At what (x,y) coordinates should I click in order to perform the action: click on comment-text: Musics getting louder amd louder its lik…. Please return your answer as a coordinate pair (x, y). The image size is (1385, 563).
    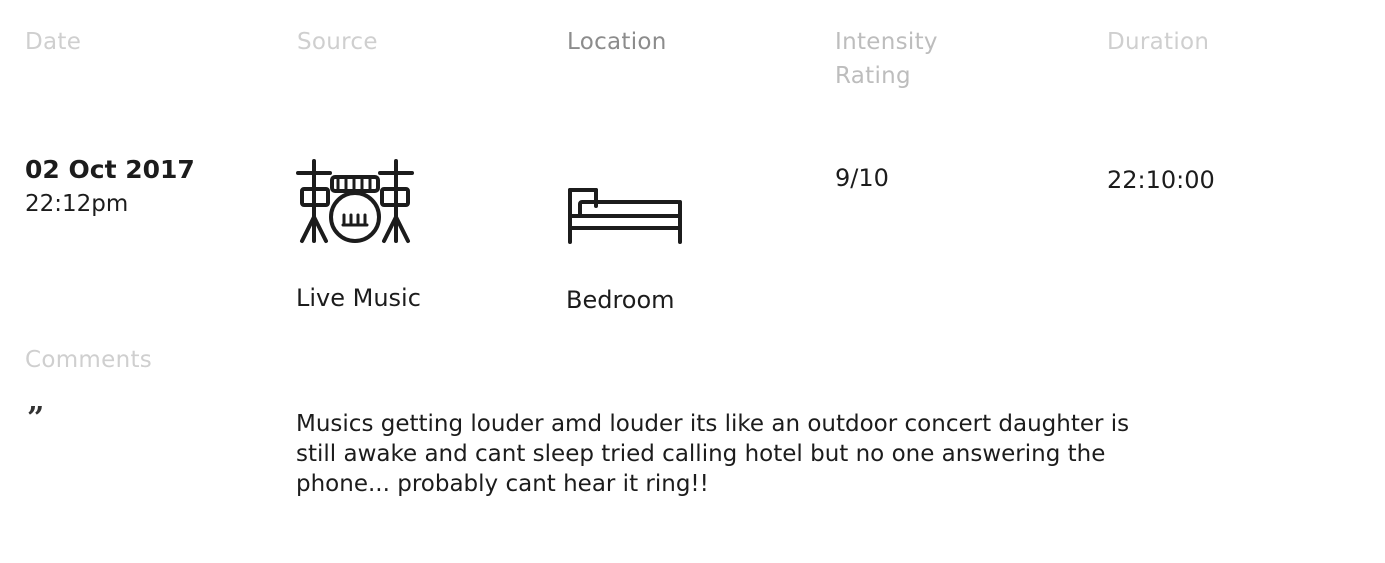
    Looking at the image, I should click on (713, 454).